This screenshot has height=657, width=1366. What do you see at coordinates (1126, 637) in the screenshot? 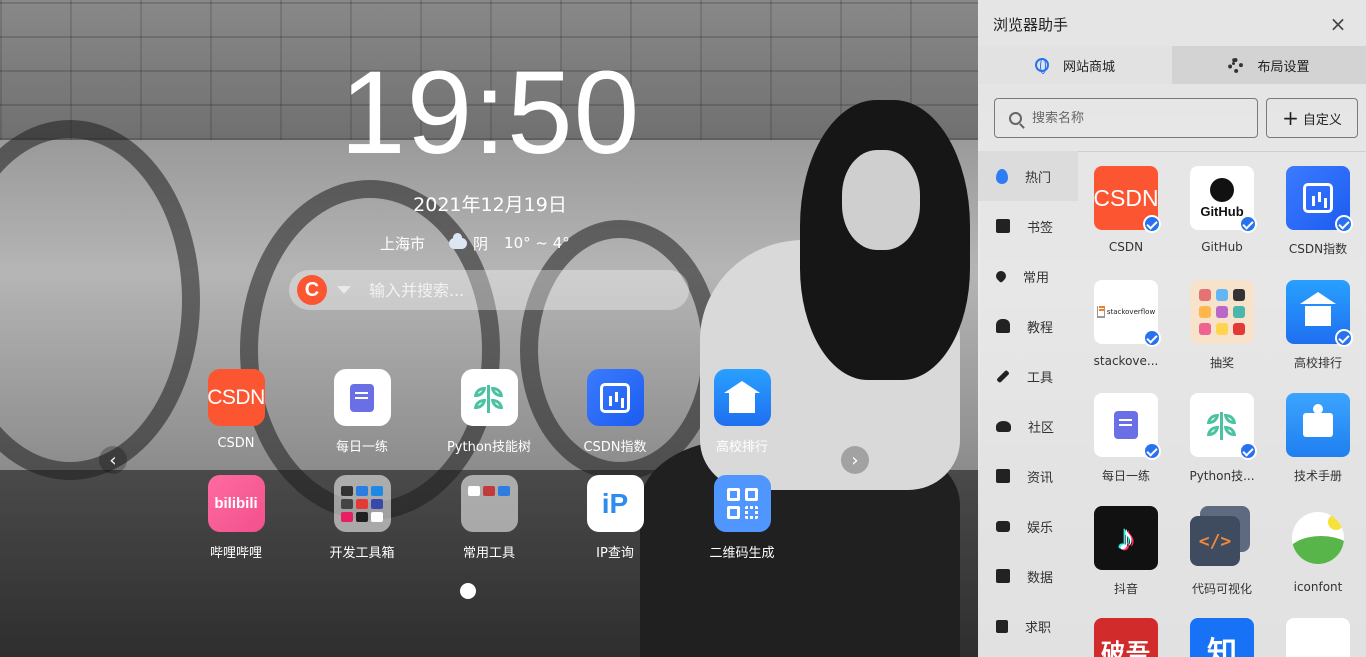
I see `site-card-pojie: 破吾` at bounding box center [1126, 637].